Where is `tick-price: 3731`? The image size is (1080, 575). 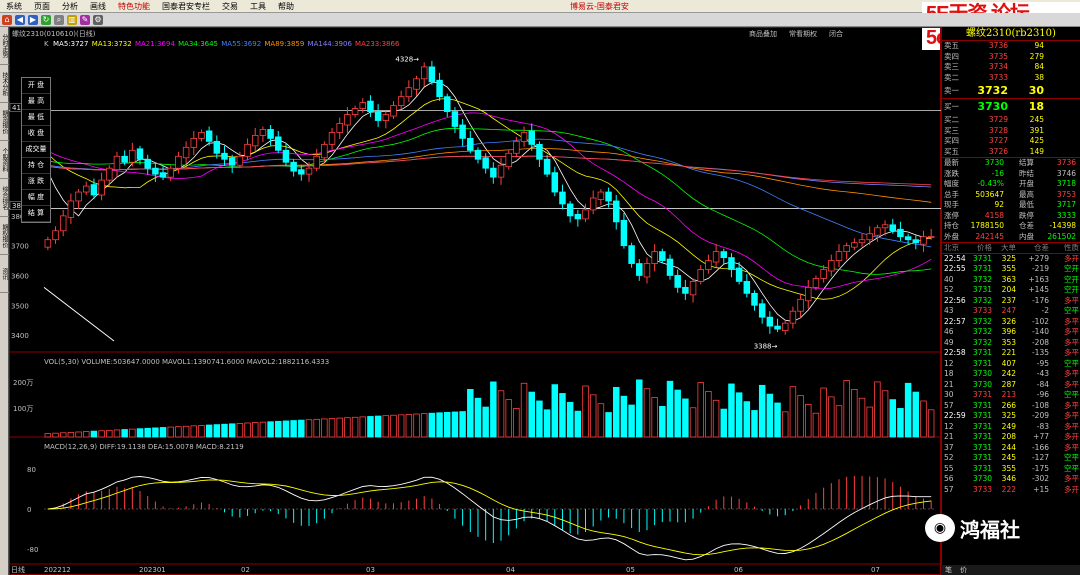 tick-price: 3731 is located at coordinates (982, 457).